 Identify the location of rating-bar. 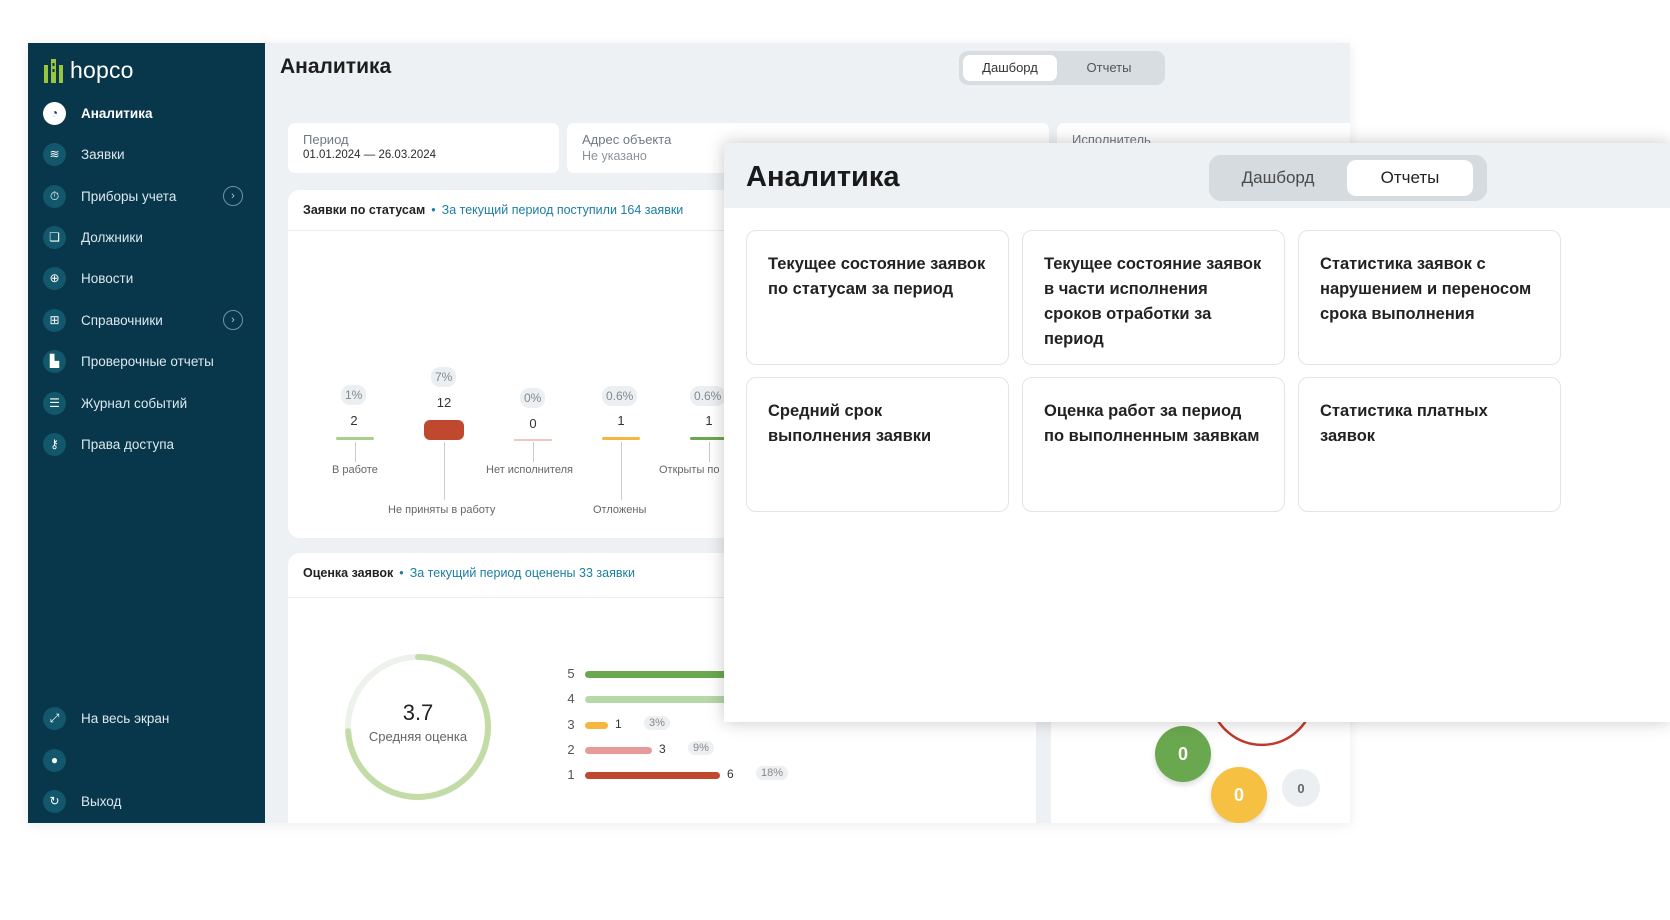
(652, 775).